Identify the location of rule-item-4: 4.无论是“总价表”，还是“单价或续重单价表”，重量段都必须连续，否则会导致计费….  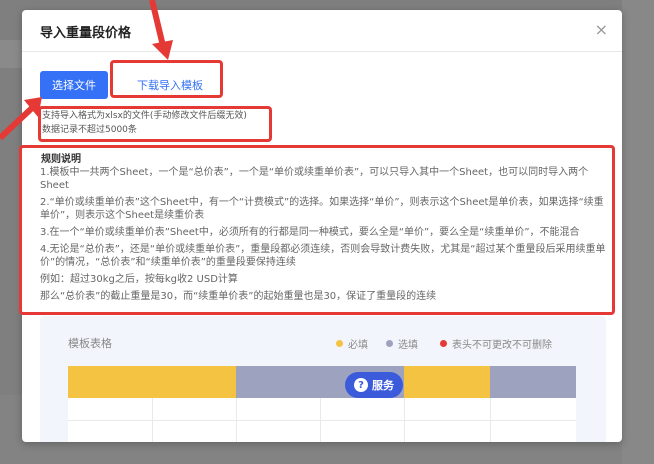
(323, 256).